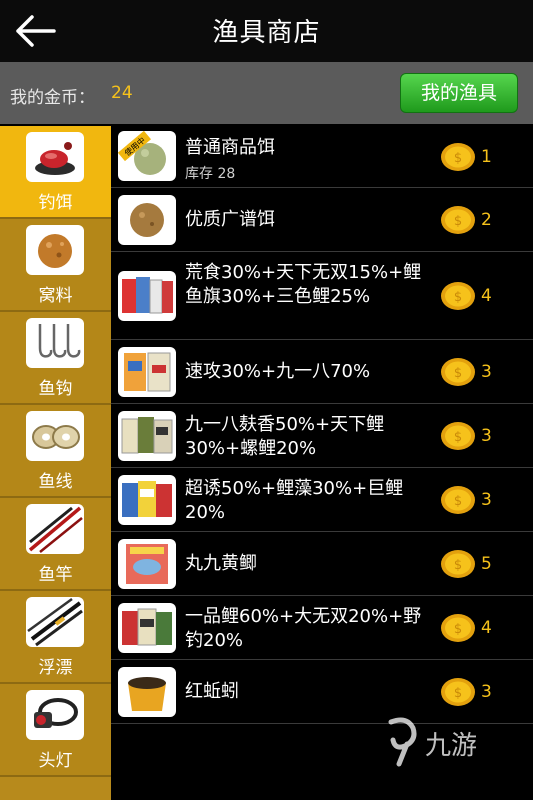 This screenshot has width=533, height=800. I want to click on sidebar-item-headlamp: 头灯, so click(55, 730).